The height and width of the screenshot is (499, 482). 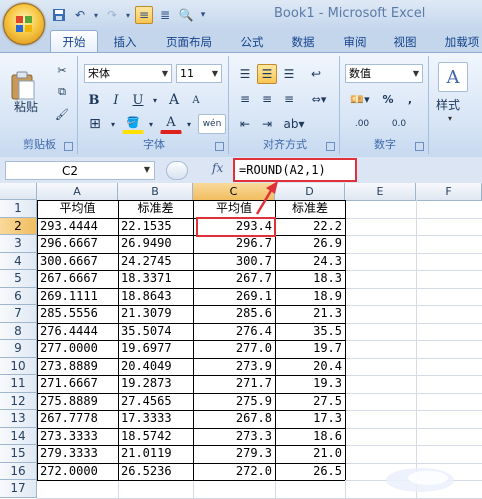 What do you see at coordinates (234, 226) in the screenshot?
I see `table-cell: 293.4` at bounding box center [234, 226].